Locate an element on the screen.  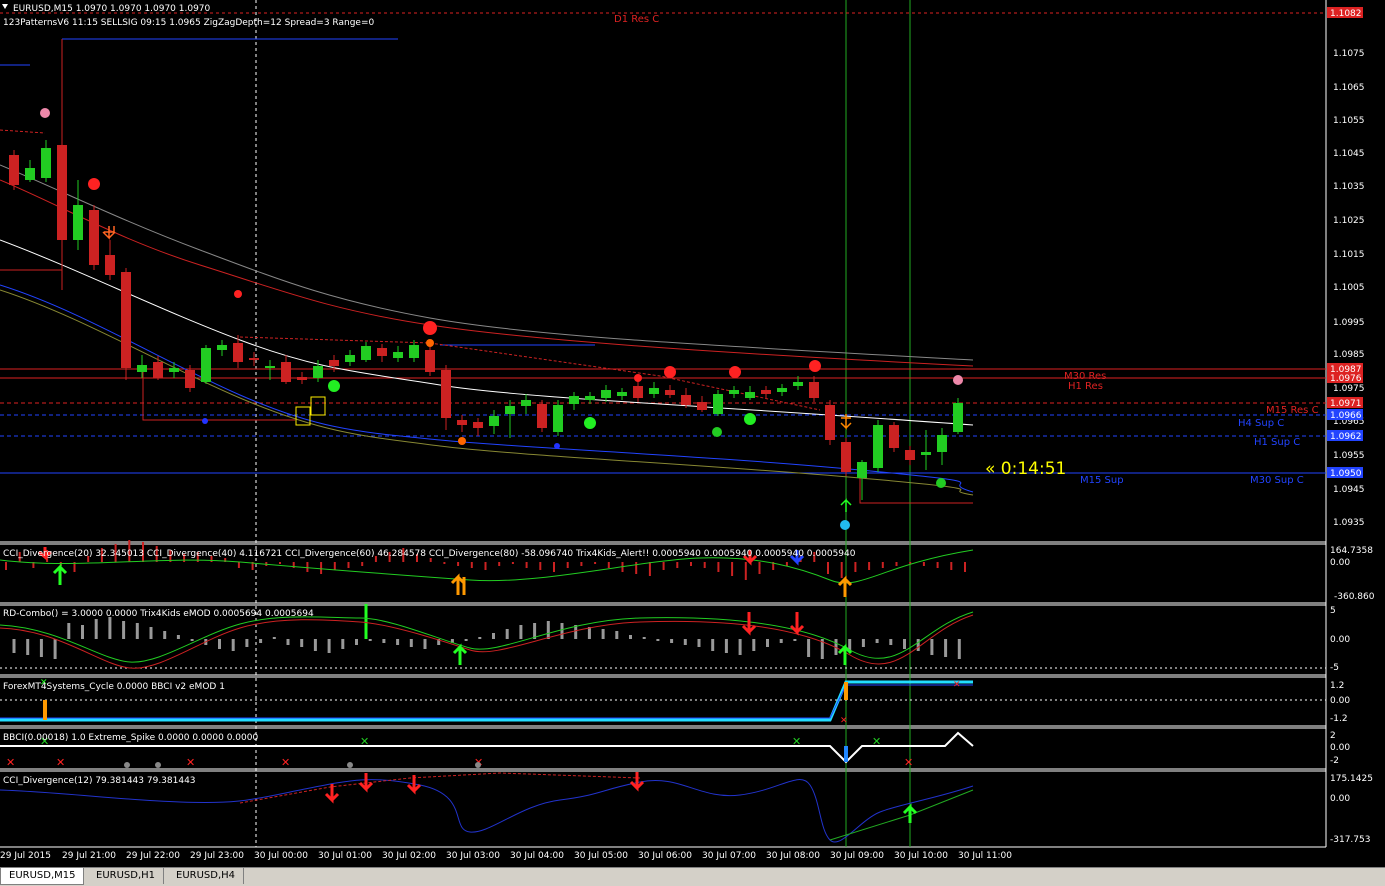
time-tick-label: 30 Jul 08:00 is located at coordinates (793, 856).